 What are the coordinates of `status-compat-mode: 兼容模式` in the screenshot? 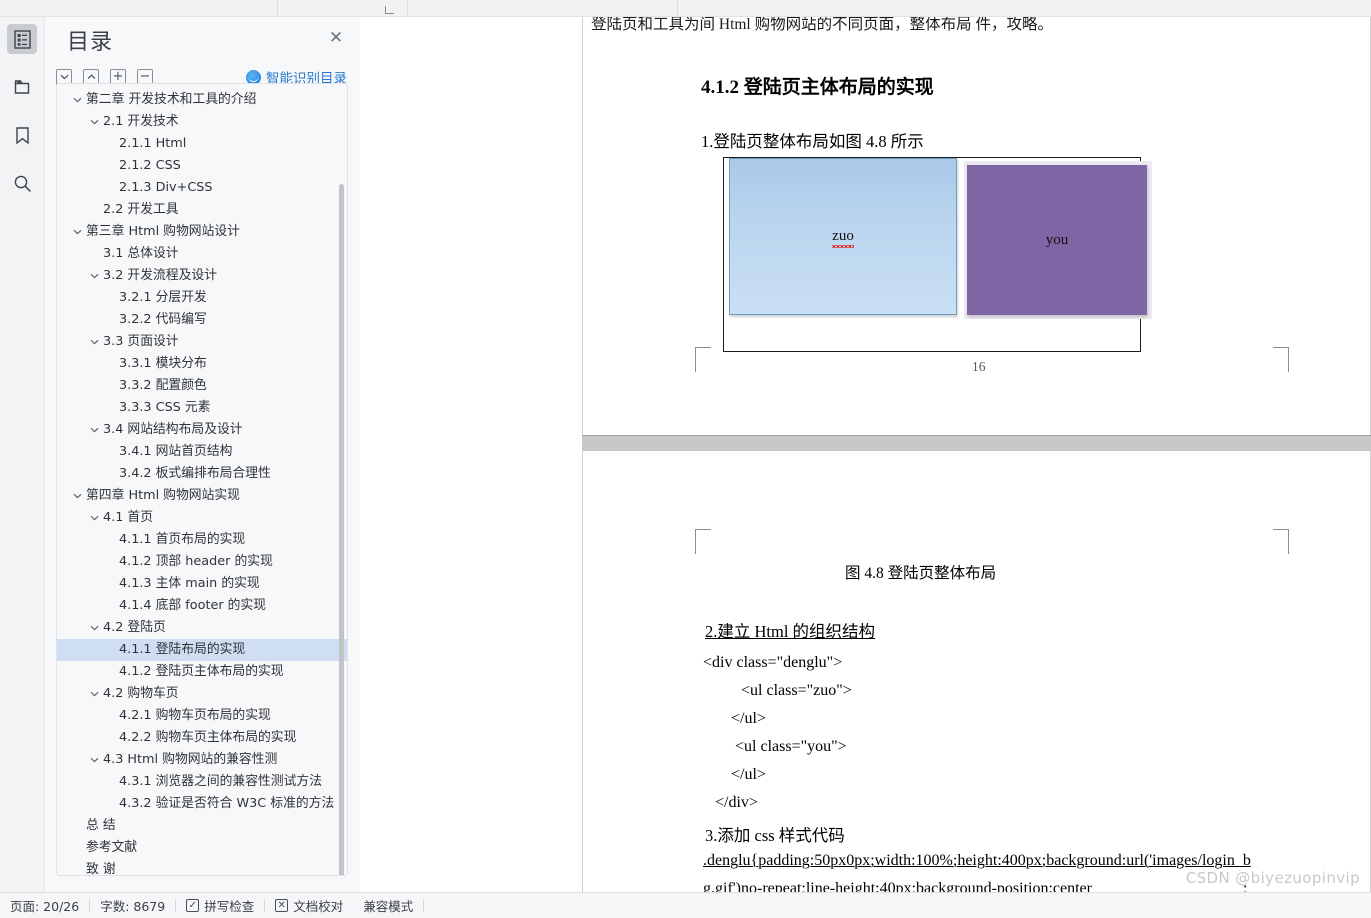 It's located at (388, 905).